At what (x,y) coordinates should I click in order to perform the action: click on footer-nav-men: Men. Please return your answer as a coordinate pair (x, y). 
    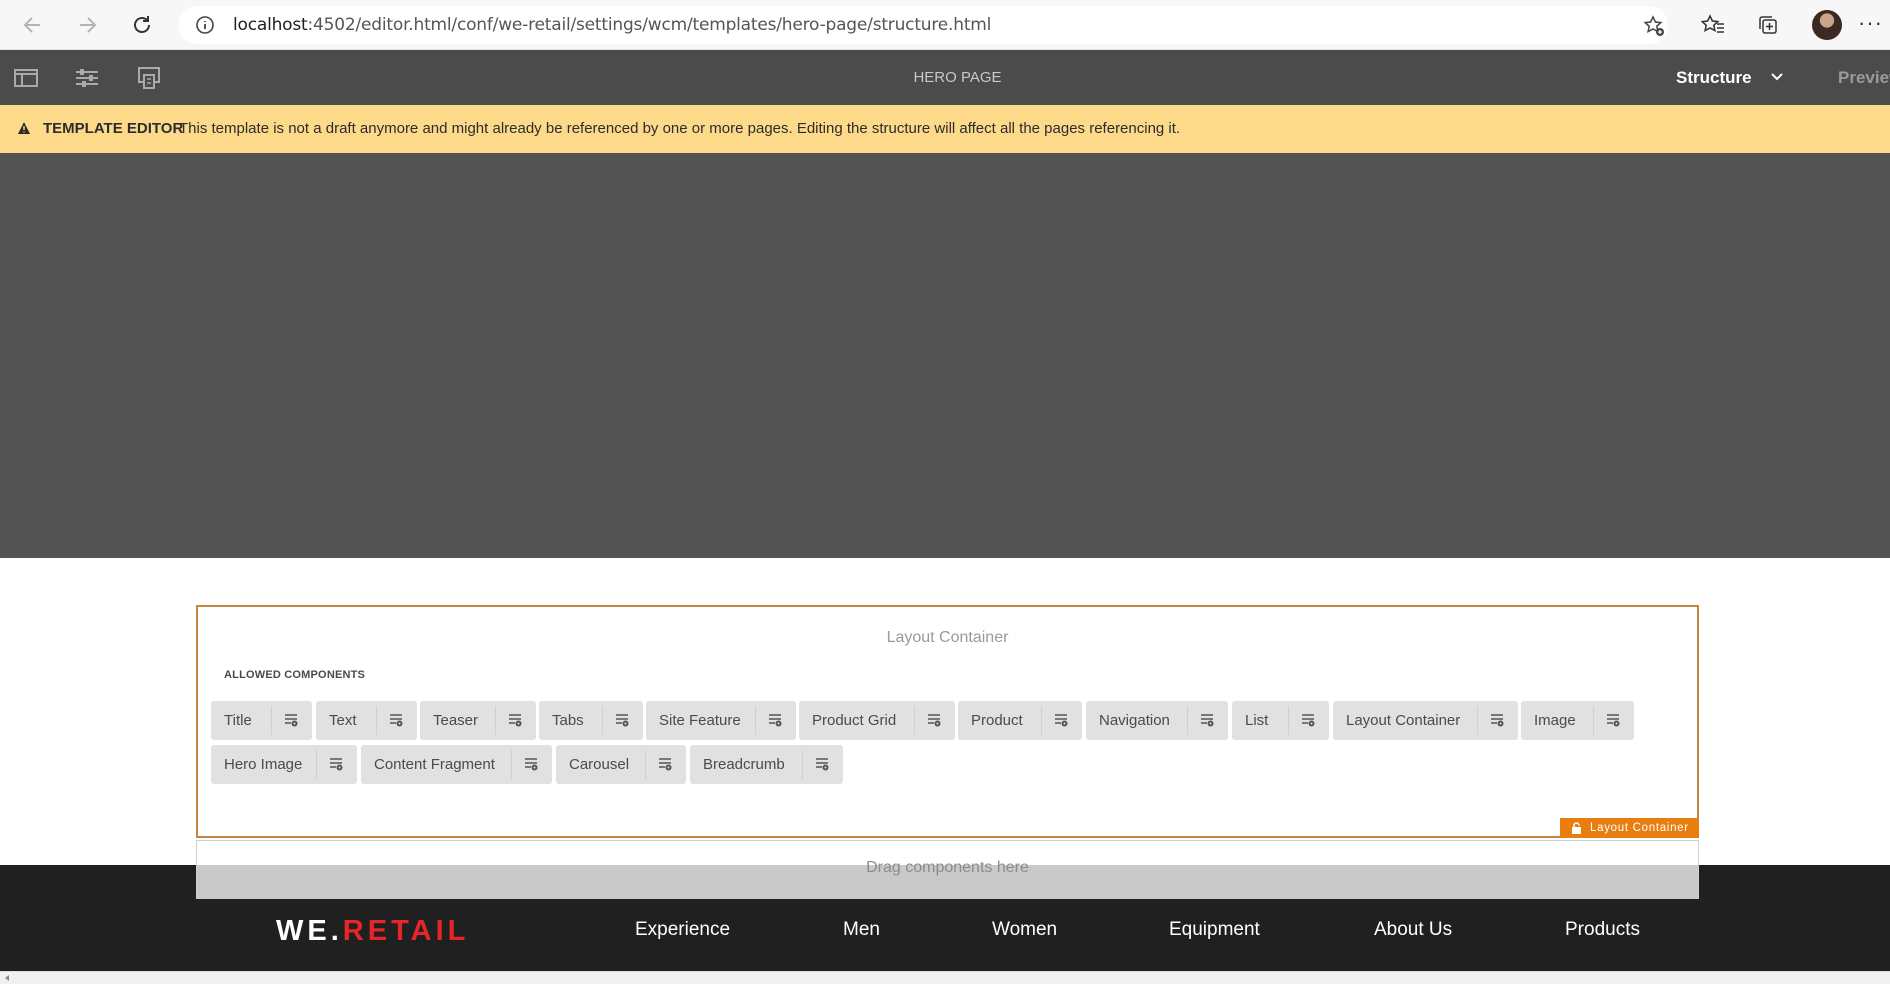
    Looking at the image, I should click on (861, 930).